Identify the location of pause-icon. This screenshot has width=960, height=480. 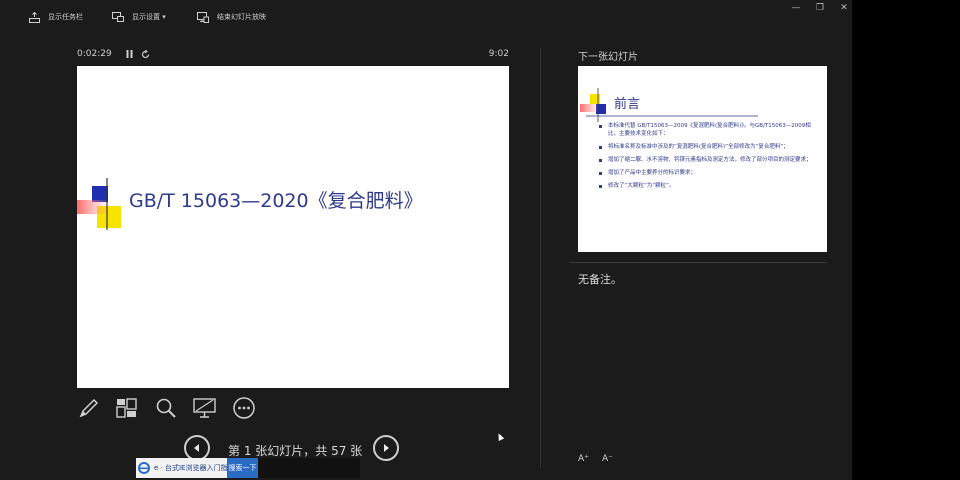
(129, 54).